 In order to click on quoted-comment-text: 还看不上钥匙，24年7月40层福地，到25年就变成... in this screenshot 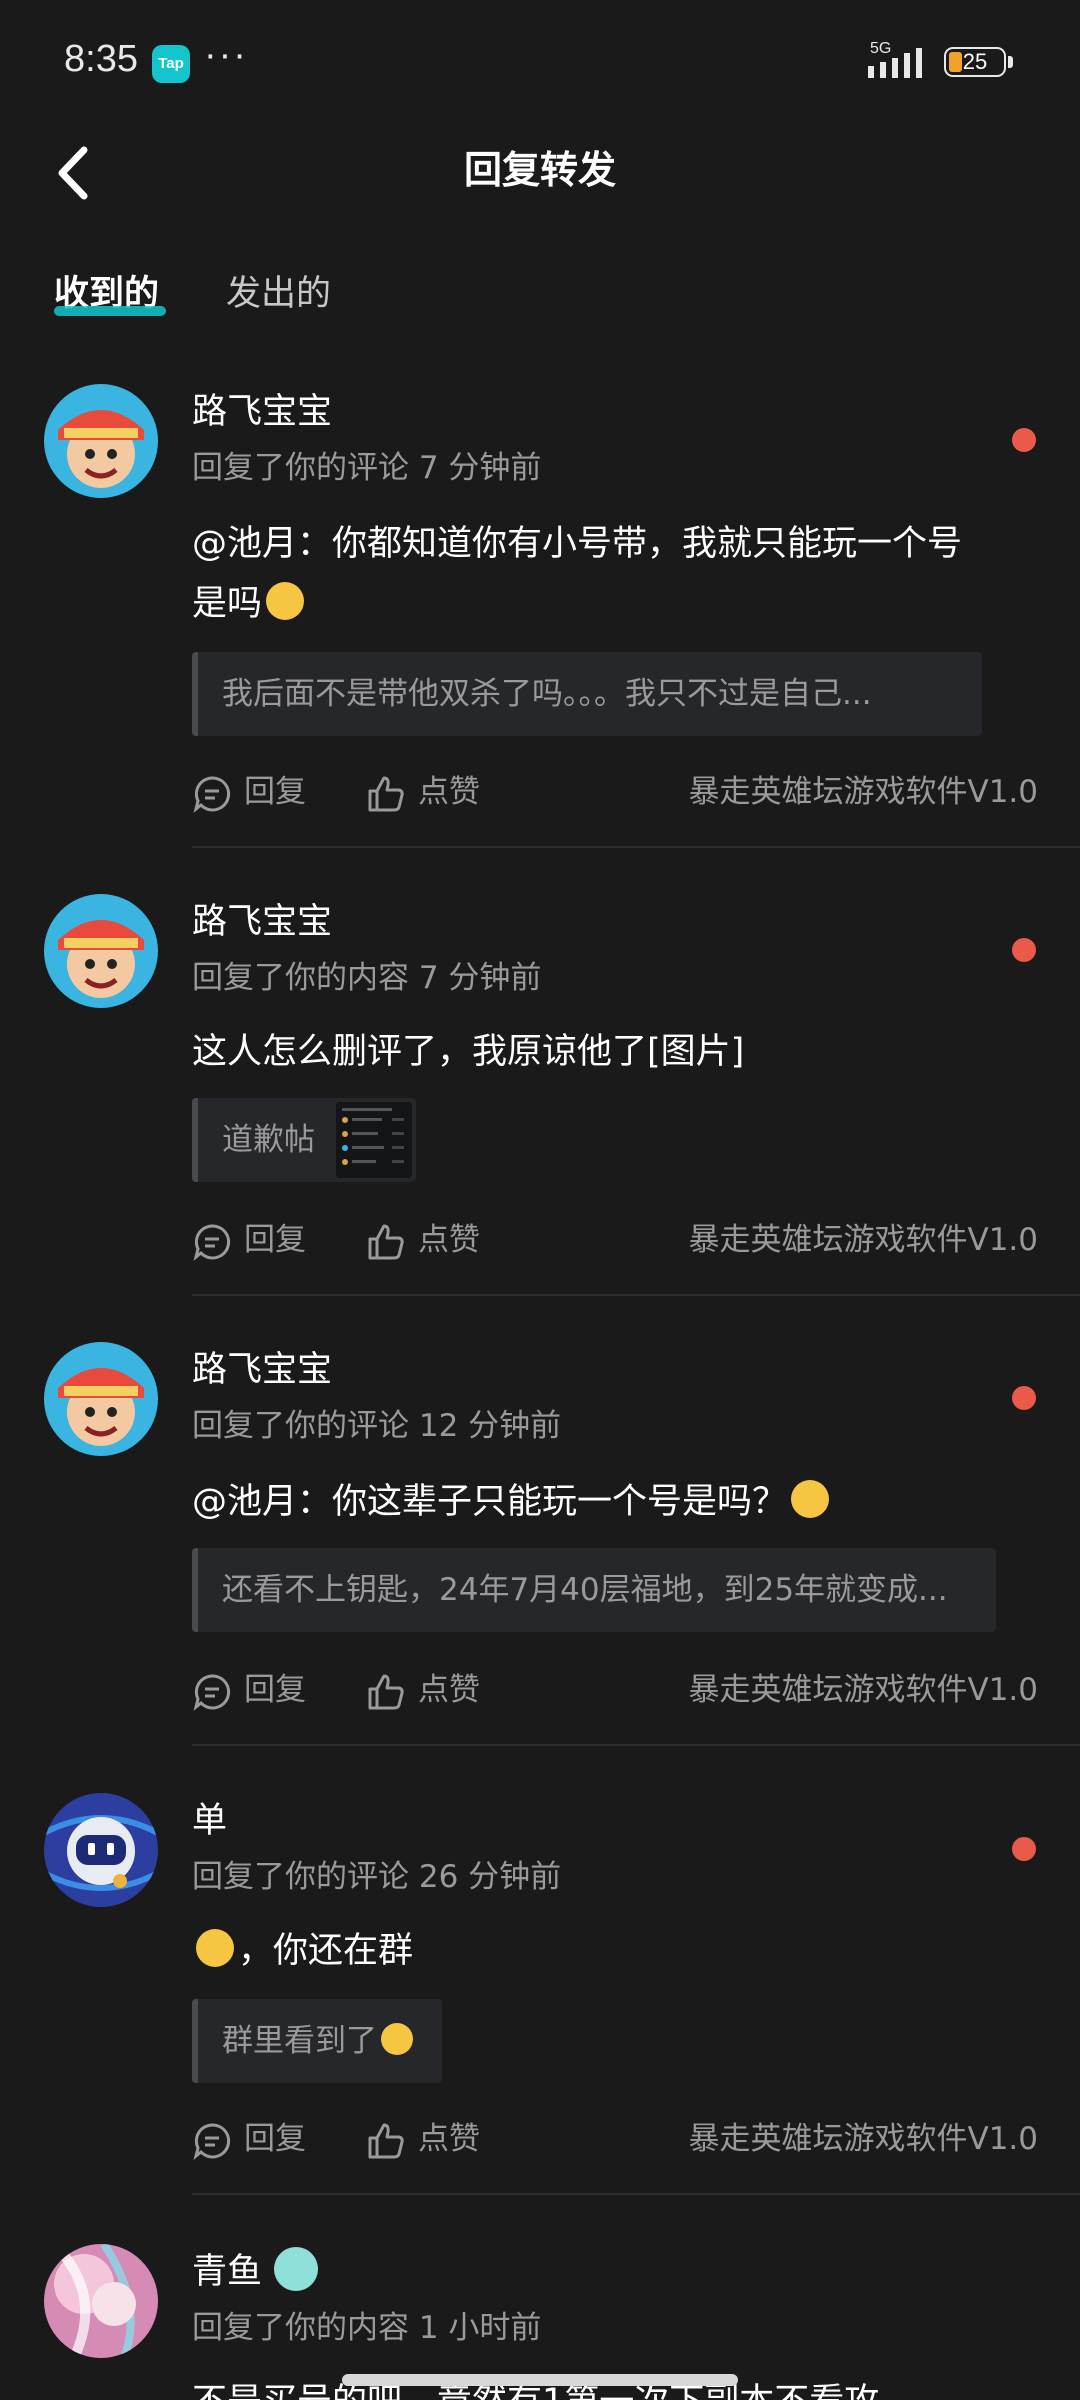, I will do `click(585, 1590)`.